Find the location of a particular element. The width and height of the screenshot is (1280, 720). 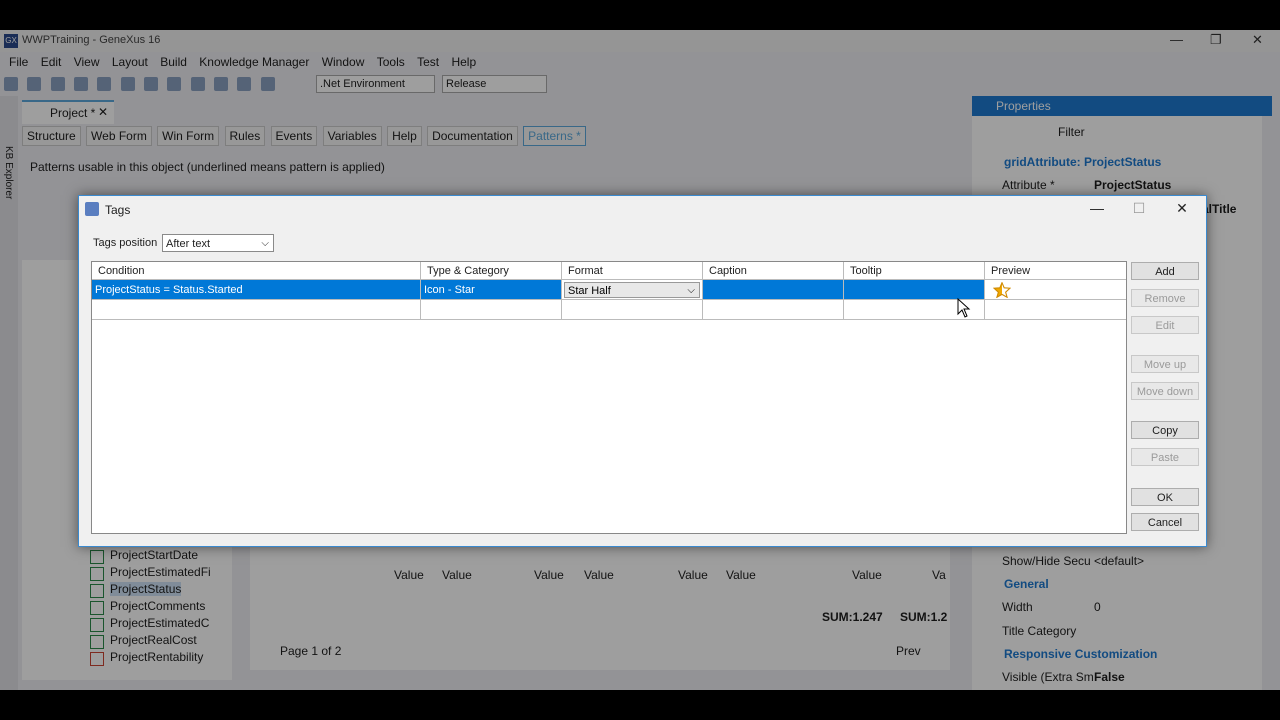

paste-button: Paste is located at coordinates (1165, 457).